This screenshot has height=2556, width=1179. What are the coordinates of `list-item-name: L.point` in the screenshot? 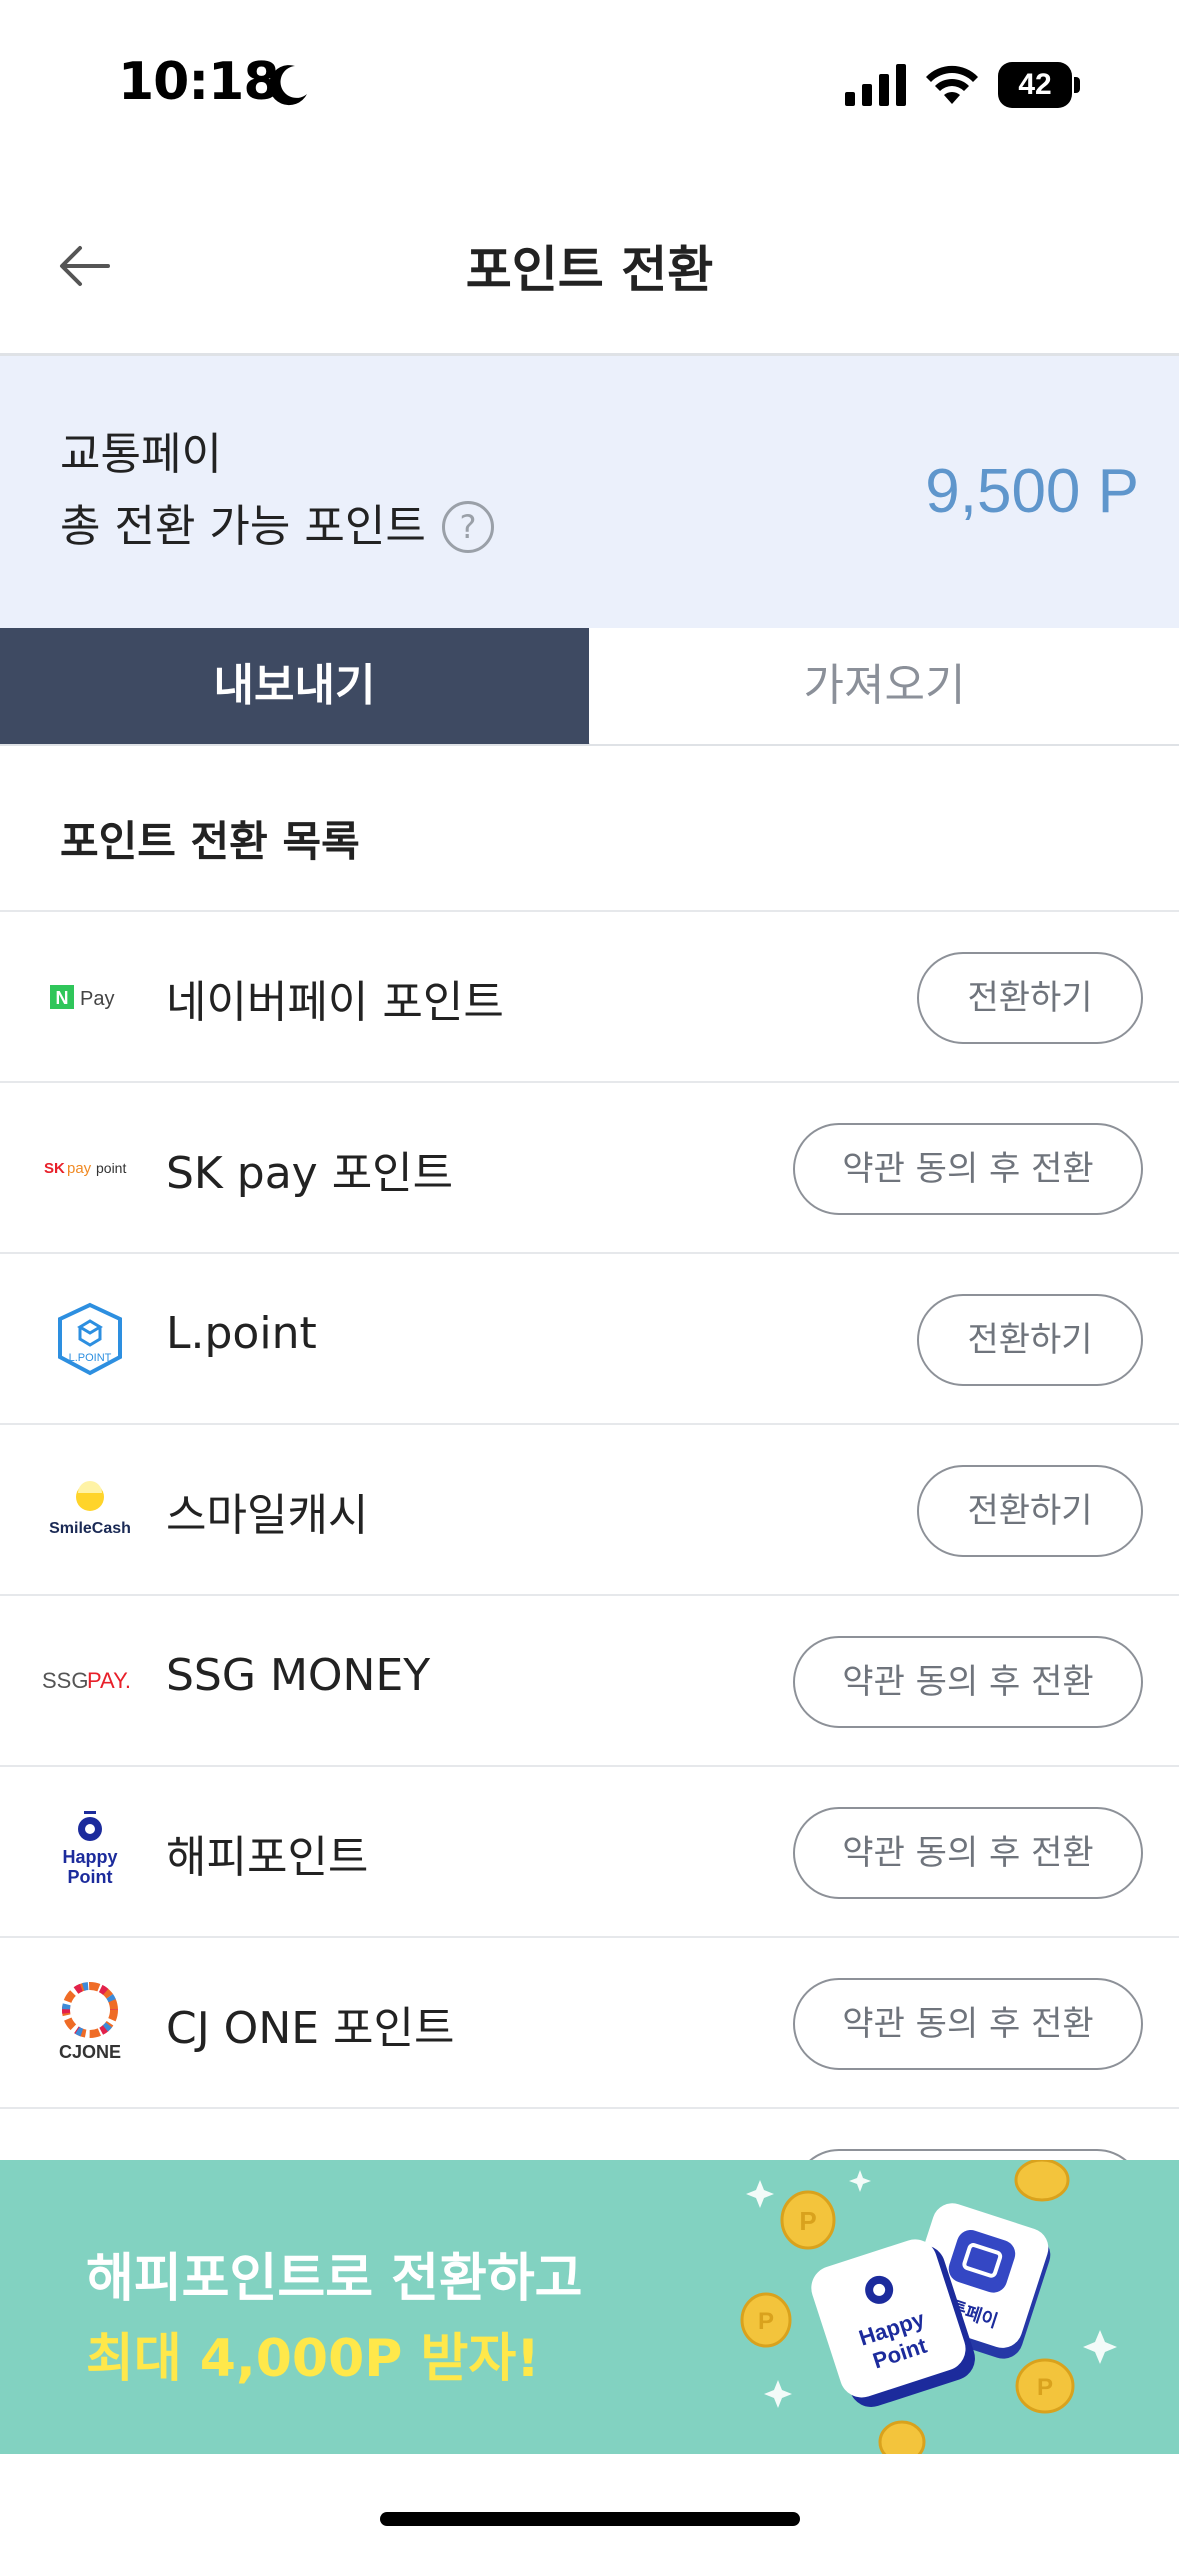 It's located at (241, 1333).